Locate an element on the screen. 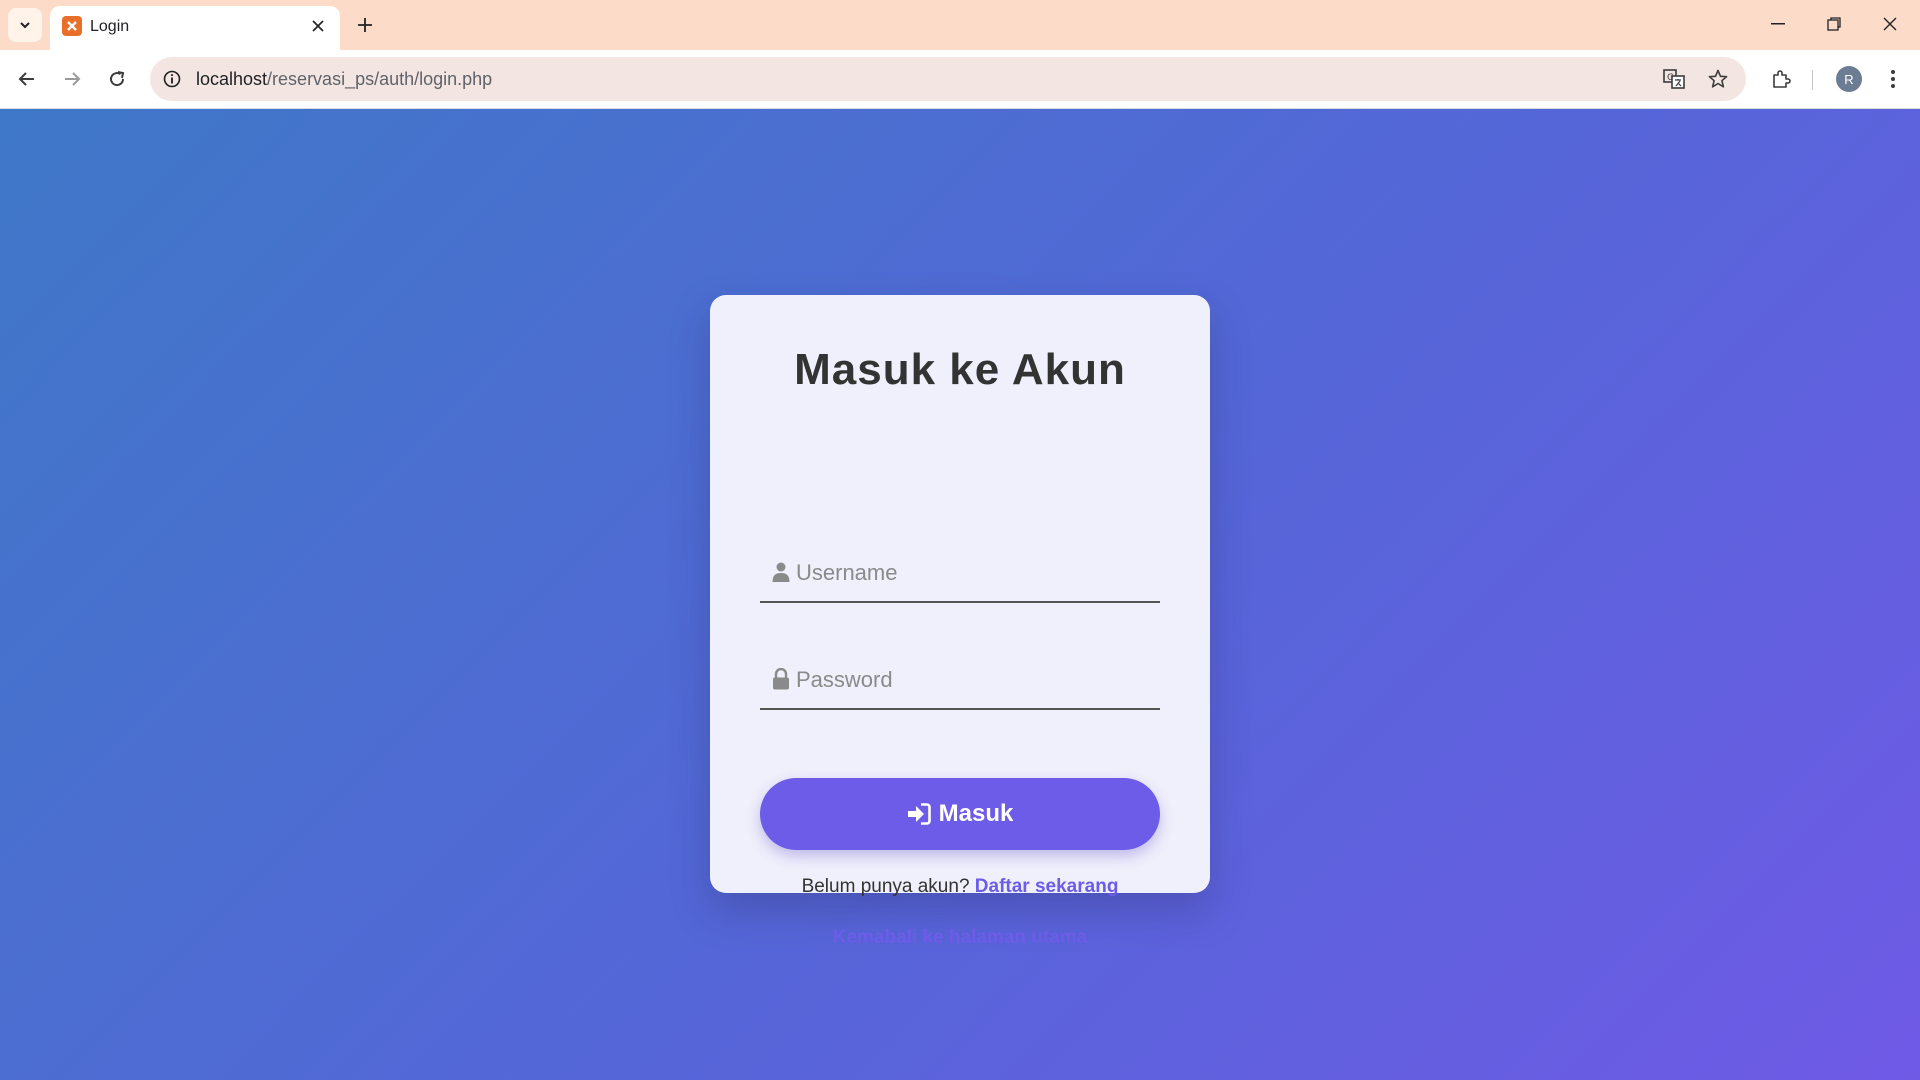 The width and height of the screenshot is (1920, 1080). sign-in-icon is located at coordinates (919, 814).